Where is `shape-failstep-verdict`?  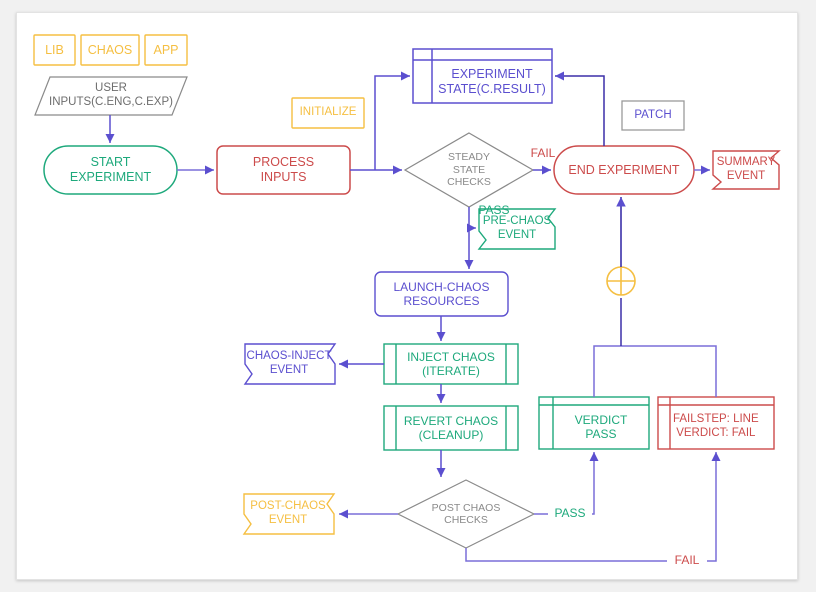 shape-failstep-verdict is located at coordinates (716, 423).